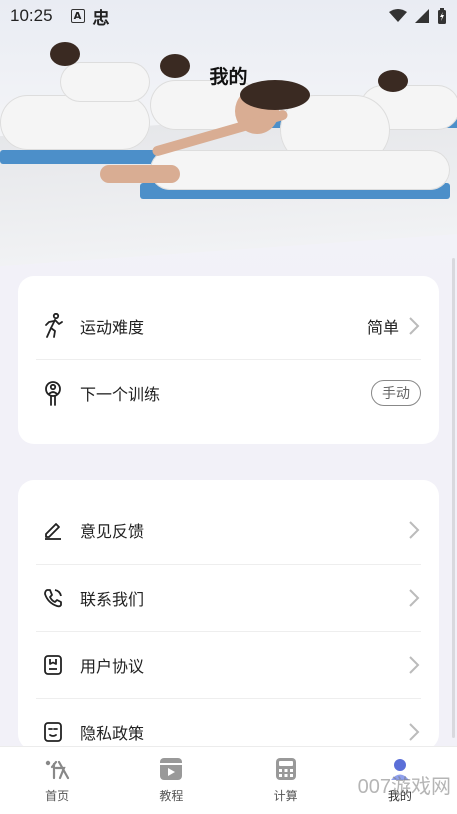  I want to click on agreement-icon, so click(53, 665).